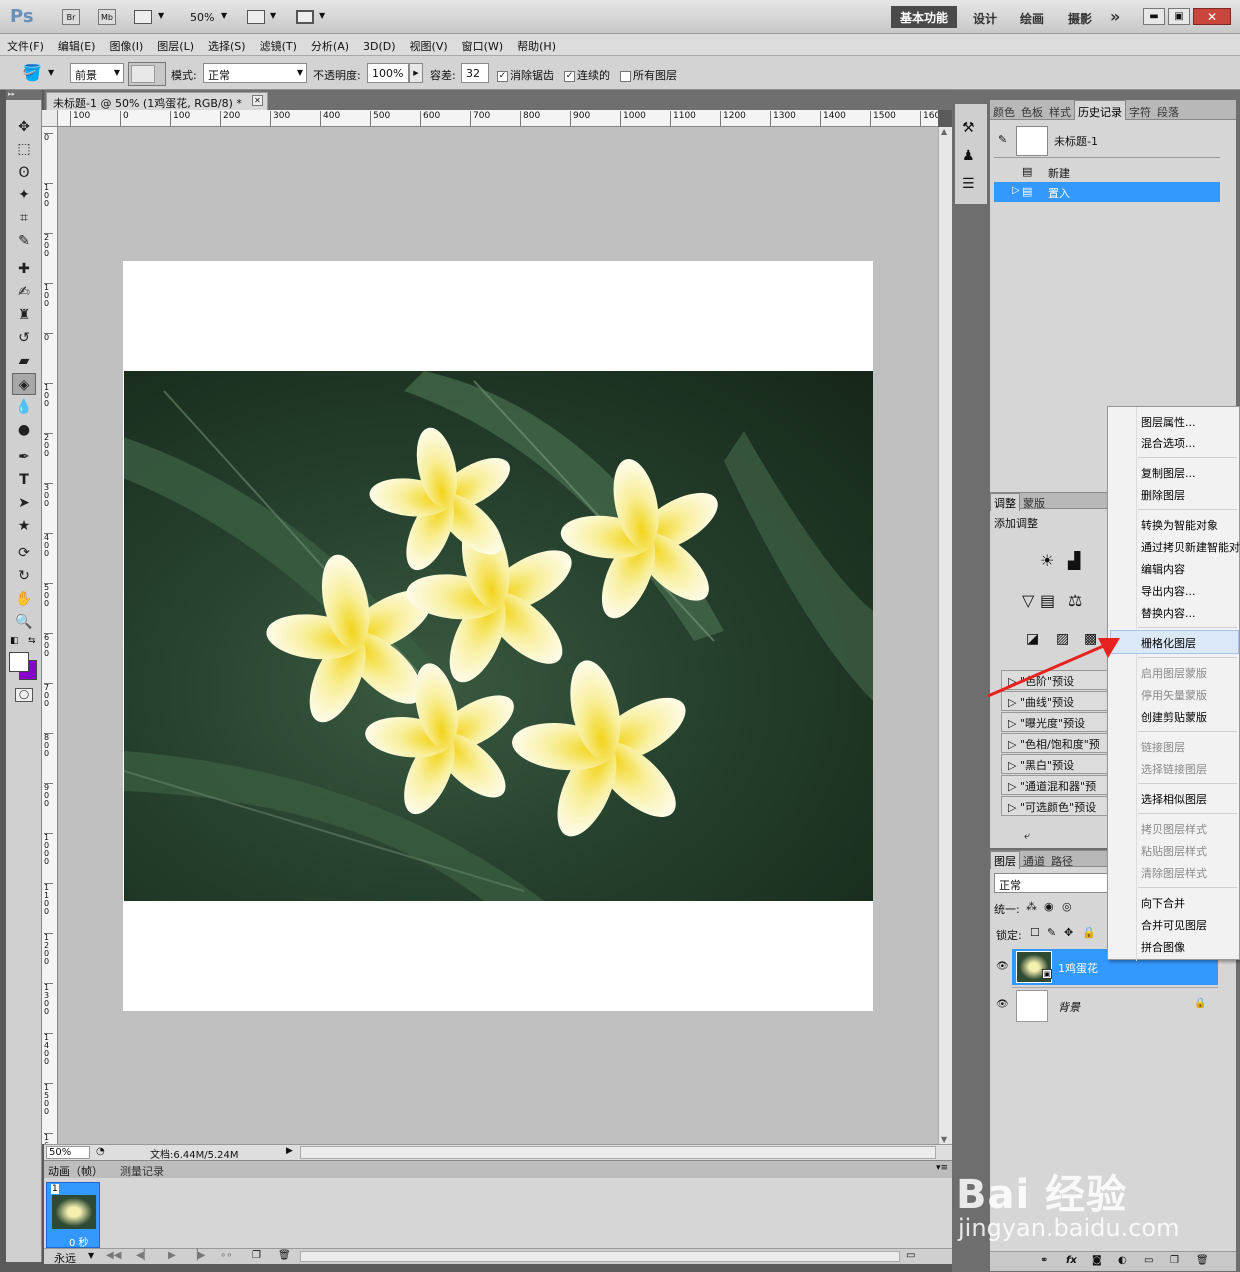  I want to click on move-tool-icon: ✥, so click(24, 127).